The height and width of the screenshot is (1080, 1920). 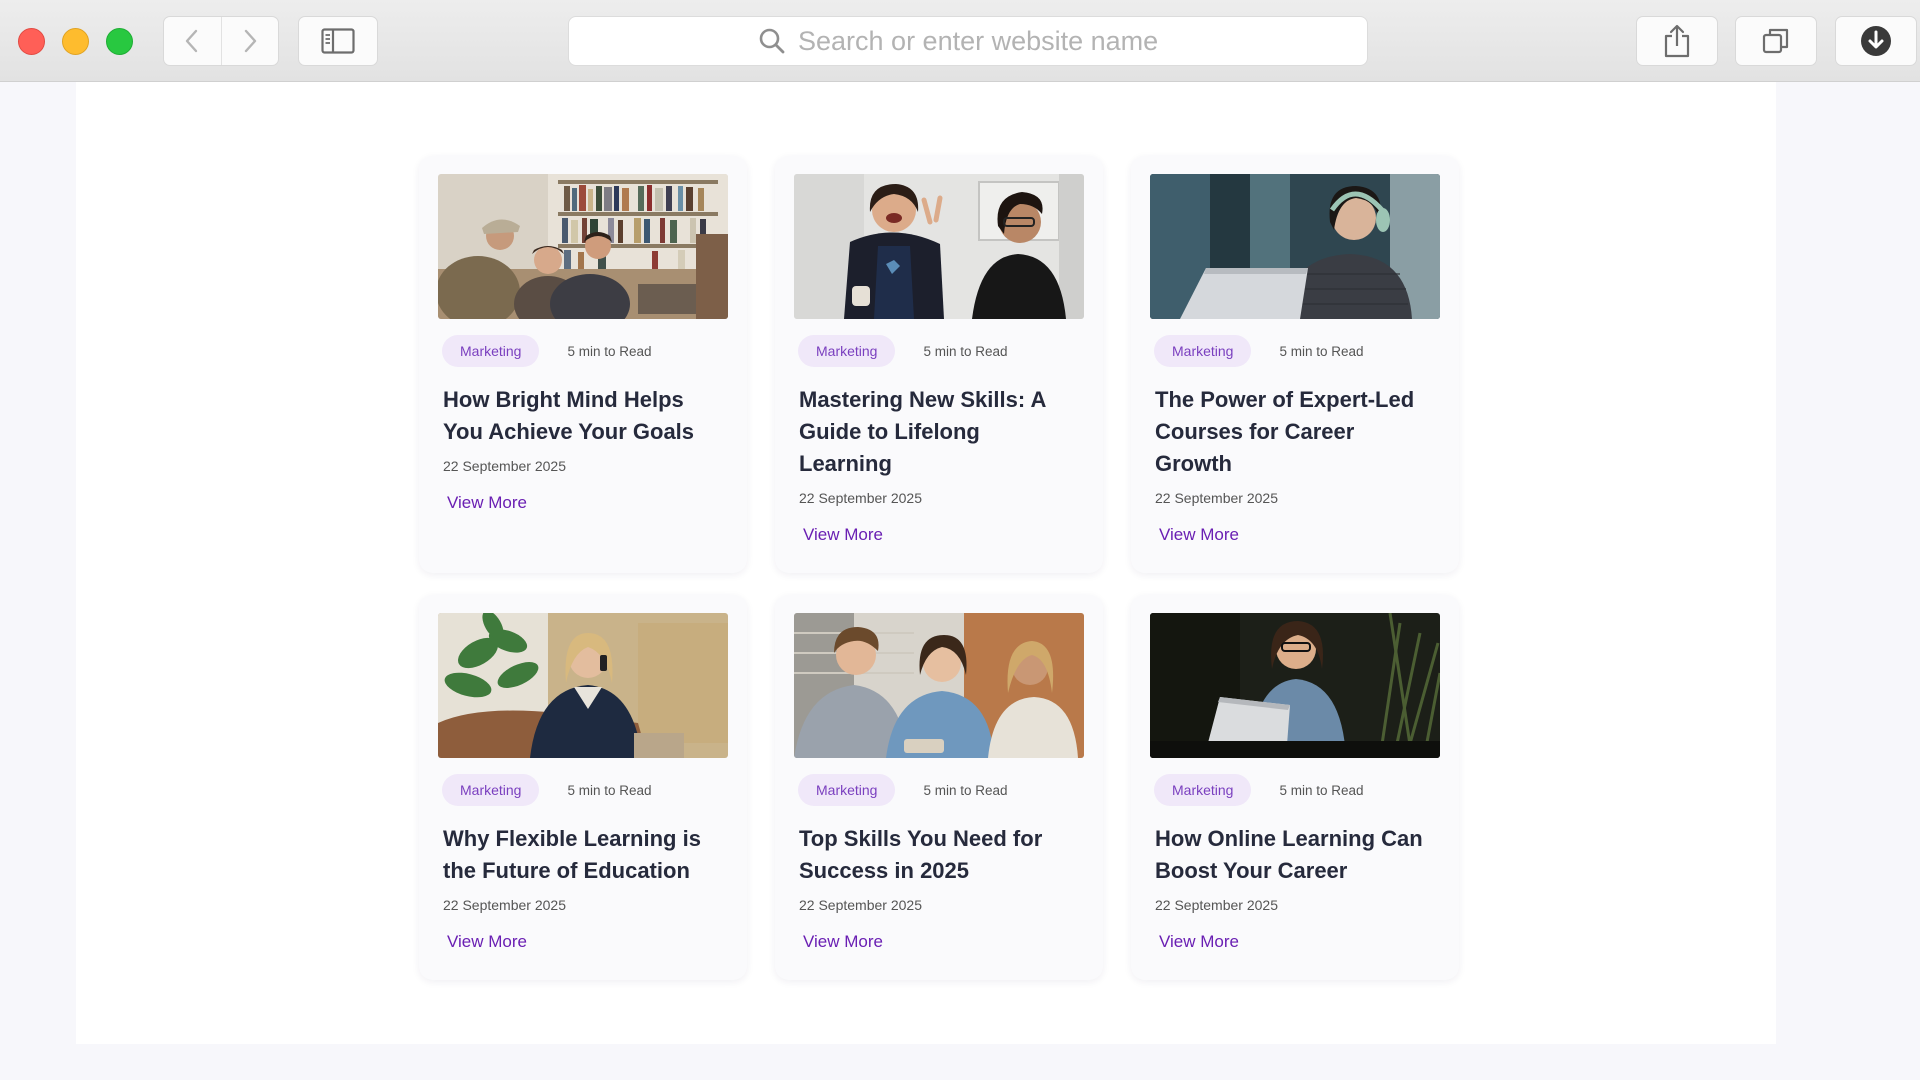 What do you see at coordinates (772, 41) in the screenshot?
I see `search-icon` at bounding box center [772, 41].